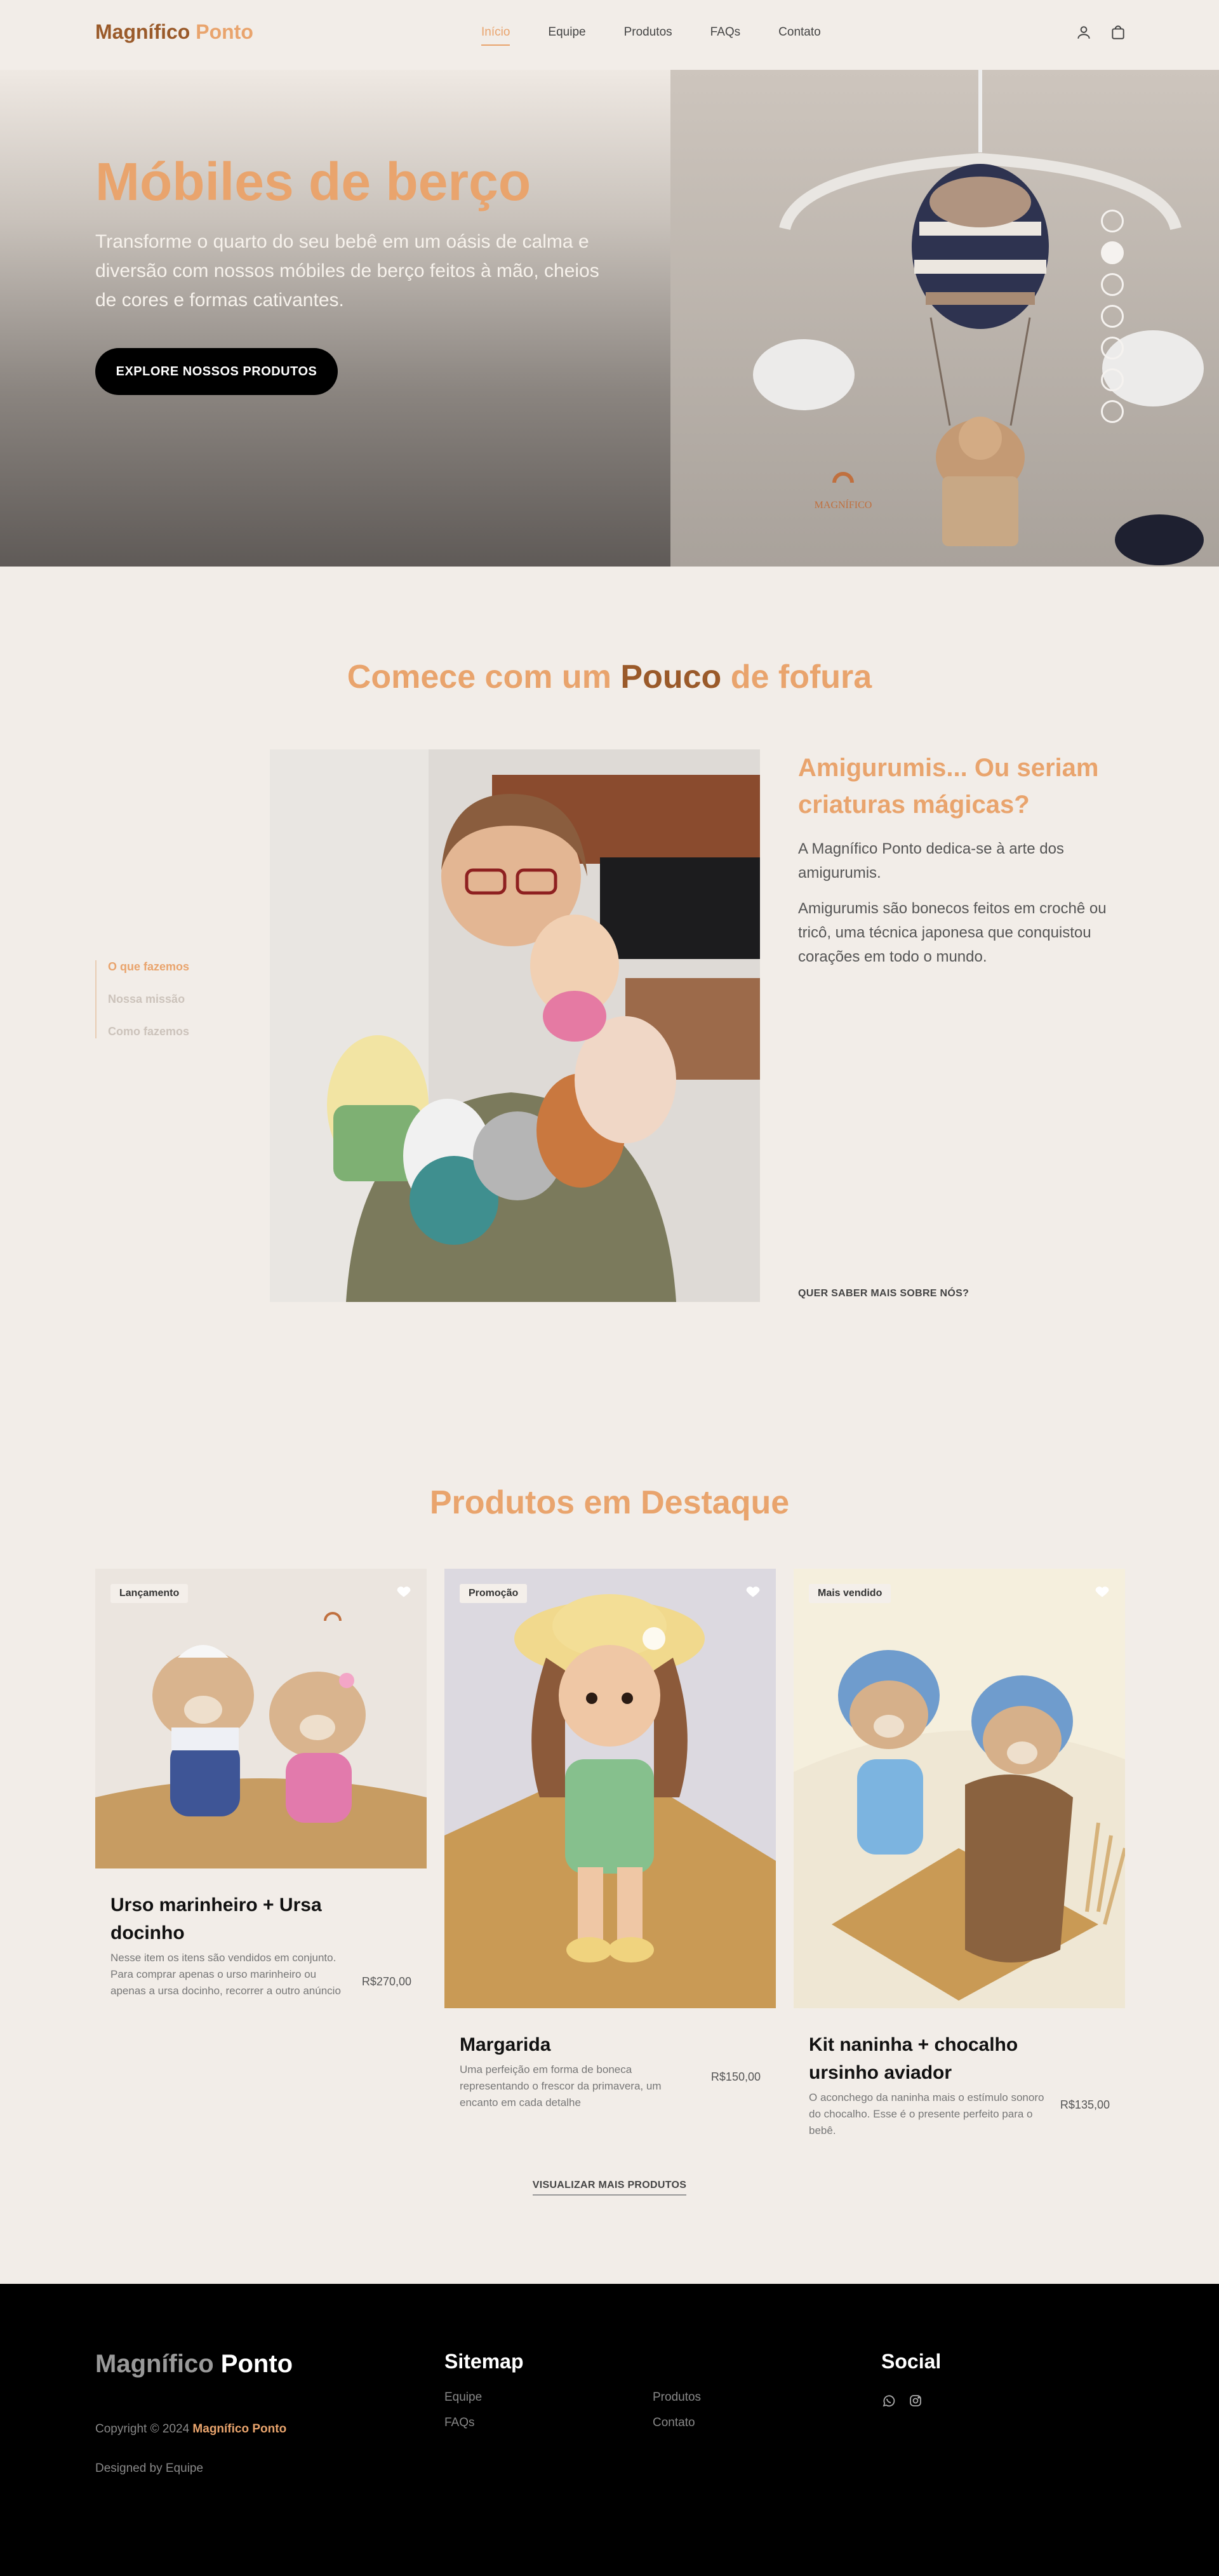  I want to click on social-title: Social, so click(911, 2361).